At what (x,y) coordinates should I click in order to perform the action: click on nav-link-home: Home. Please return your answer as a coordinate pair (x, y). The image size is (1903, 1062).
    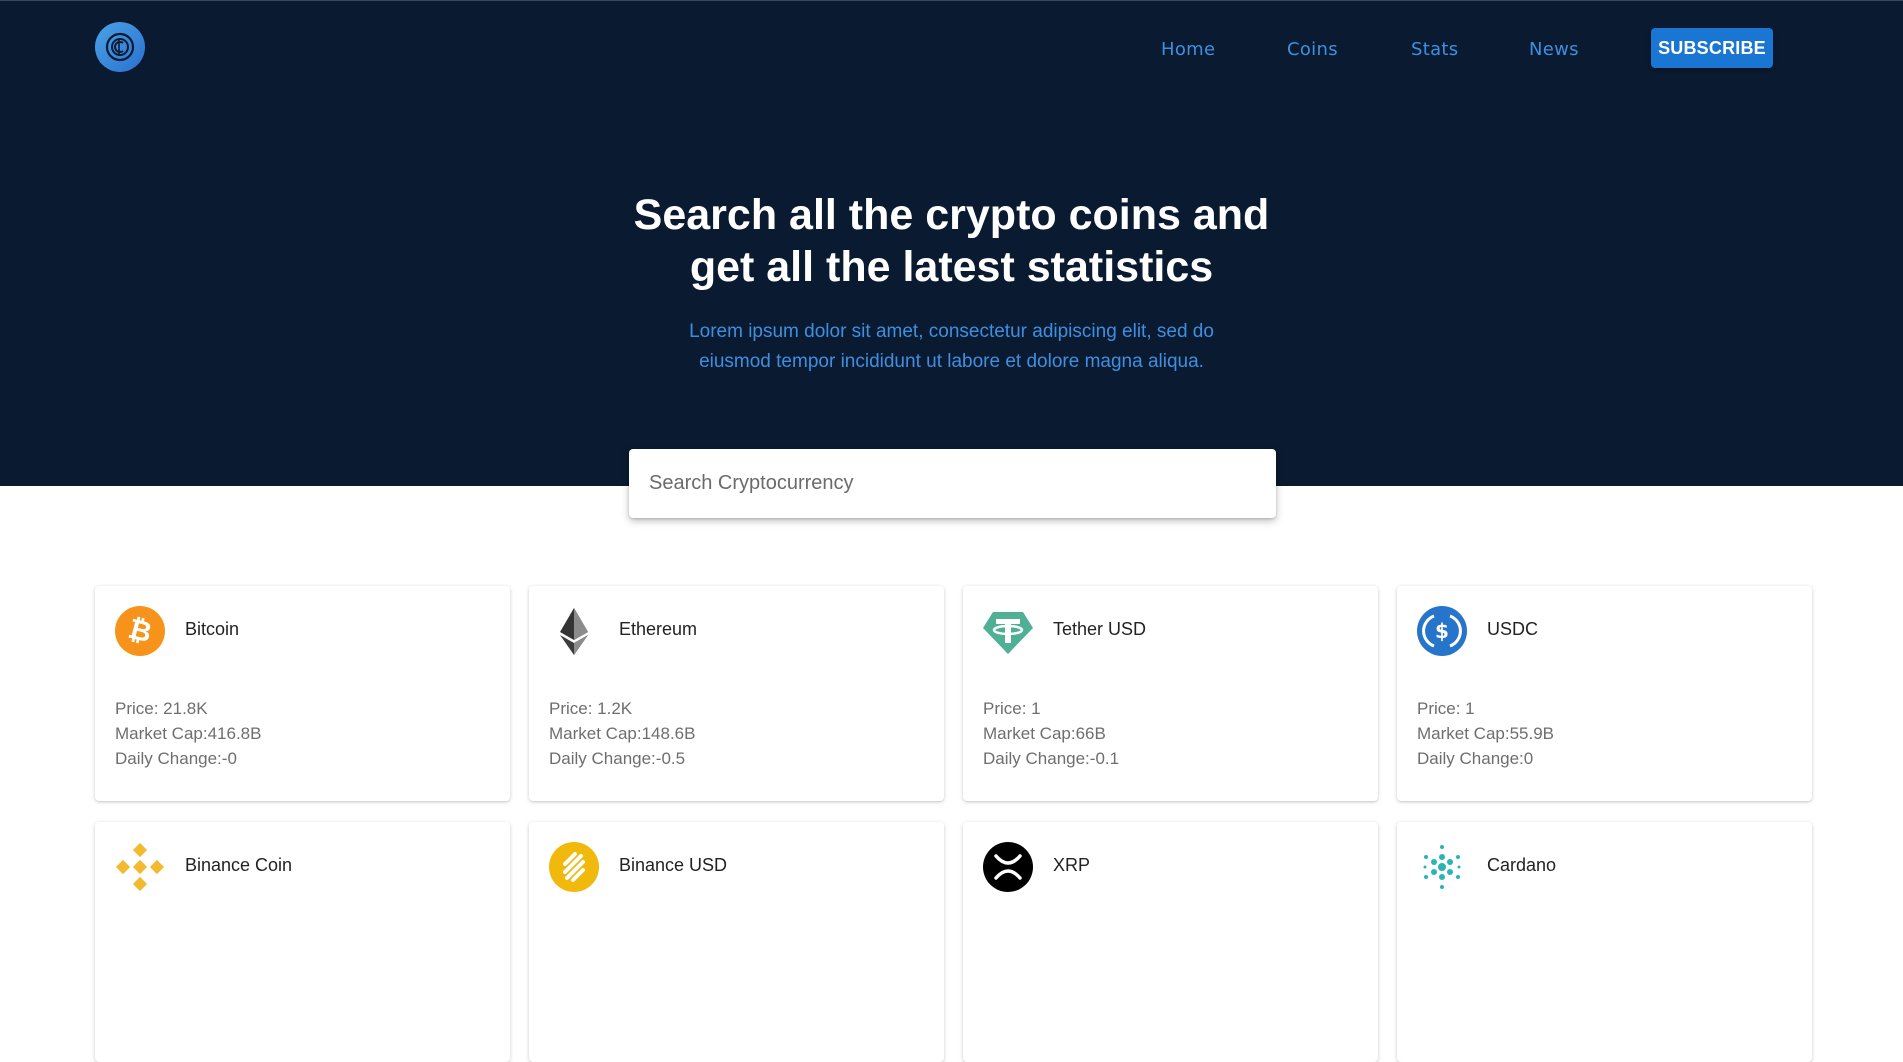
    Looking at the image, I should click on (1188, 49).